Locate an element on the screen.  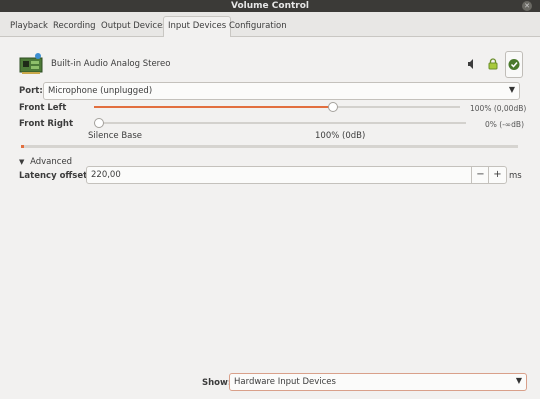
checkmark-icon is located at coordinates (514, 64).